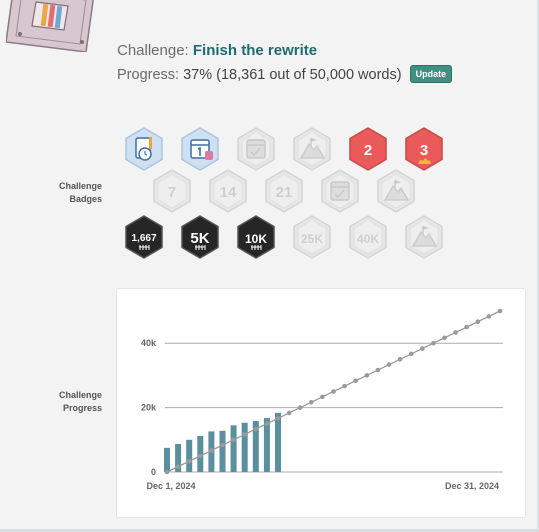 This screenshot has height=532, width=539. What do you see at coordinates (292, 75) in the screenshot?
I see `progress-value: 37% (18,361 out of 50,000 words)` at bounding box center [292, 75].